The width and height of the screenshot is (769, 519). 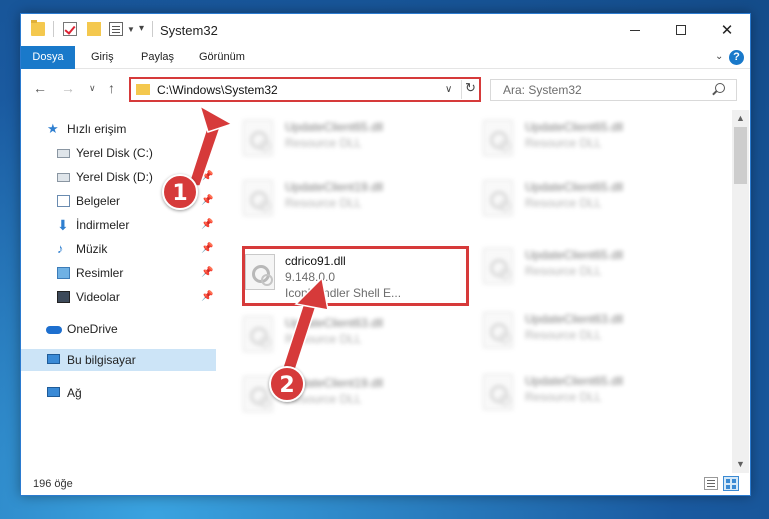 What do you see at coordinates (740, 155) in the screenshot?
I see `scroll-thumb` at bounding box center [740, 155].